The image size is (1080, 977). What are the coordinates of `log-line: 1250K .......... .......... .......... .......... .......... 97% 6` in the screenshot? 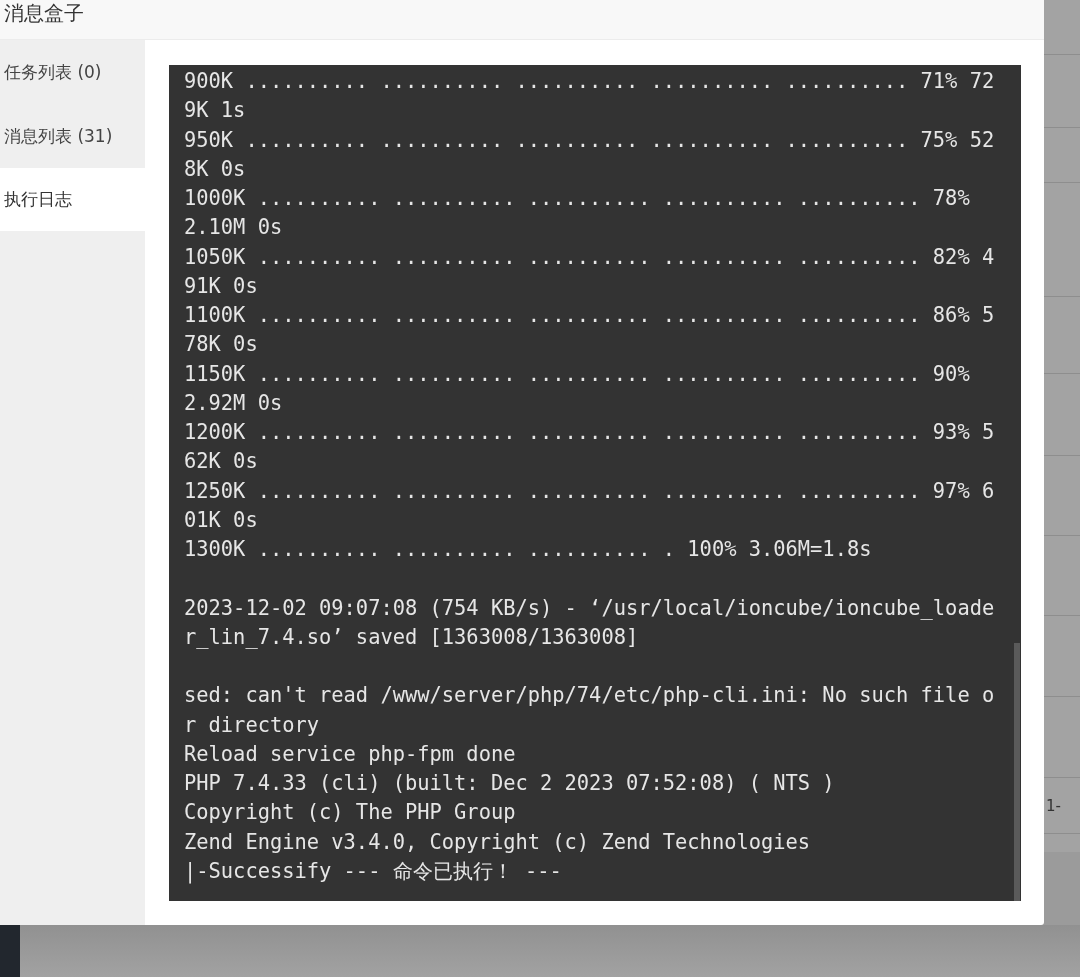 It's located at (589, 491).